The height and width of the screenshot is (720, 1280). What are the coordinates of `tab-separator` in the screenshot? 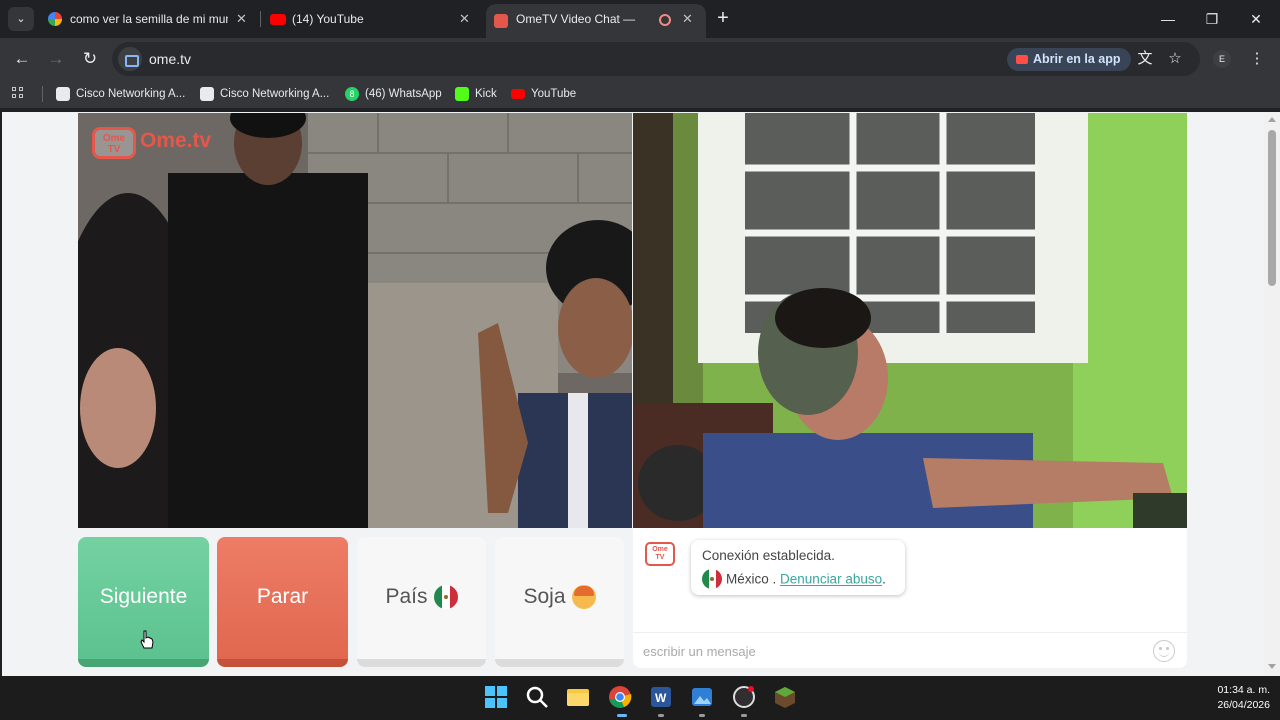 It's located at (260, 19).